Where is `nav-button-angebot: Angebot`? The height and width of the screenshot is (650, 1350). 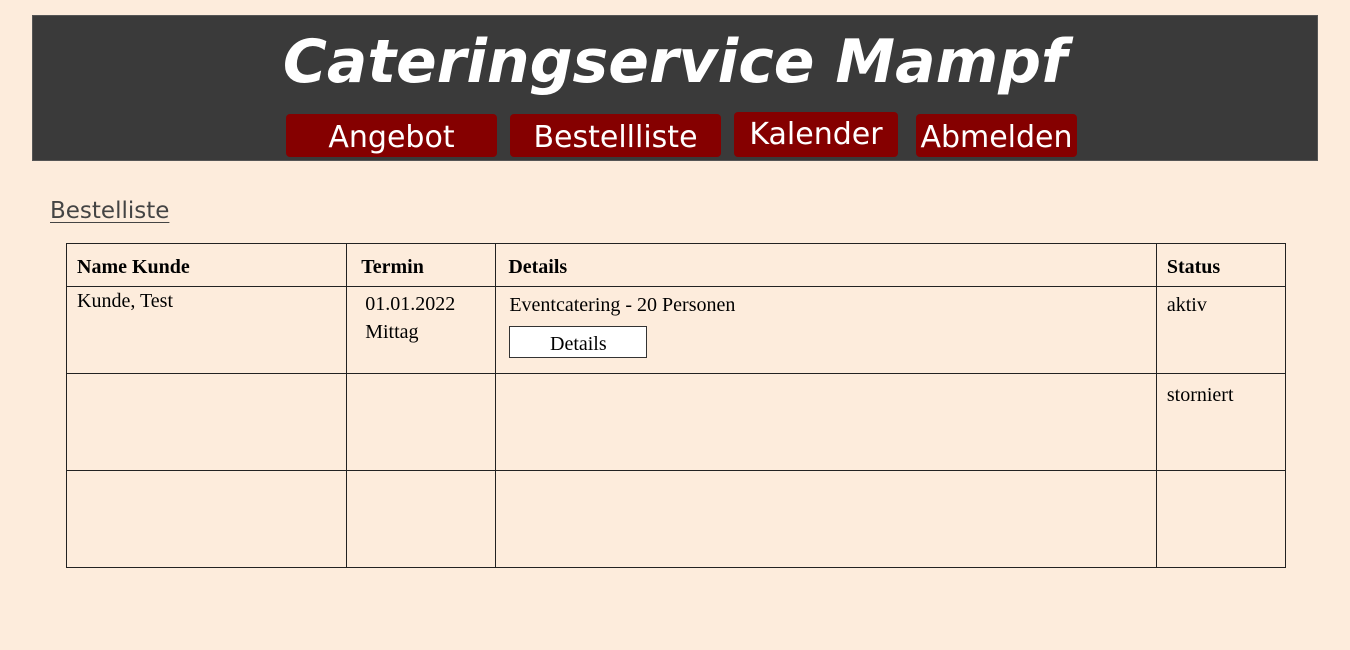 nav-button-angebot: Angebot is located at coordinates (391, 135).